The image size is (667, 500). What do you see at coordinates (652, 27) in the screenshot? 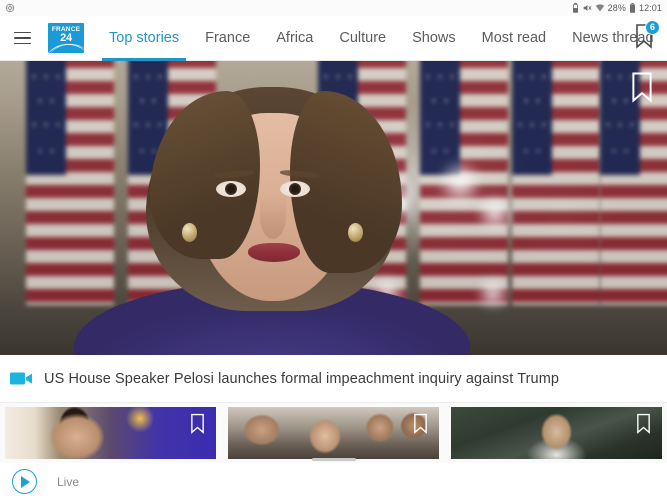
I see `bookmark-count-badge: 6` at bounding box center [652, 27].